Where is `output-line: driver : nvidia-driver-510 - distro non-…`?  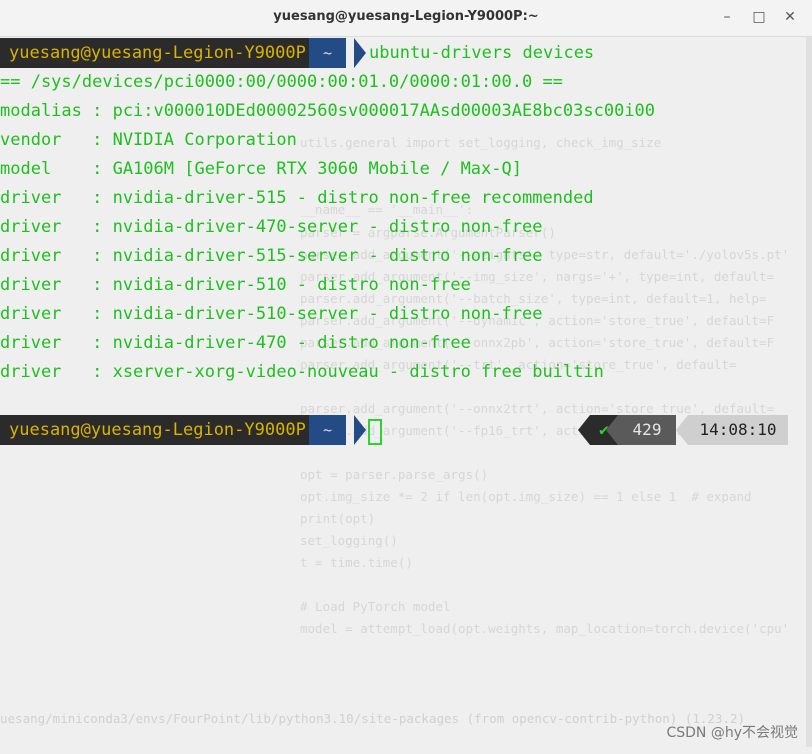 output-line: driver : nvidia-driver-510 - distro non-… is located at coordinates (235, 285).